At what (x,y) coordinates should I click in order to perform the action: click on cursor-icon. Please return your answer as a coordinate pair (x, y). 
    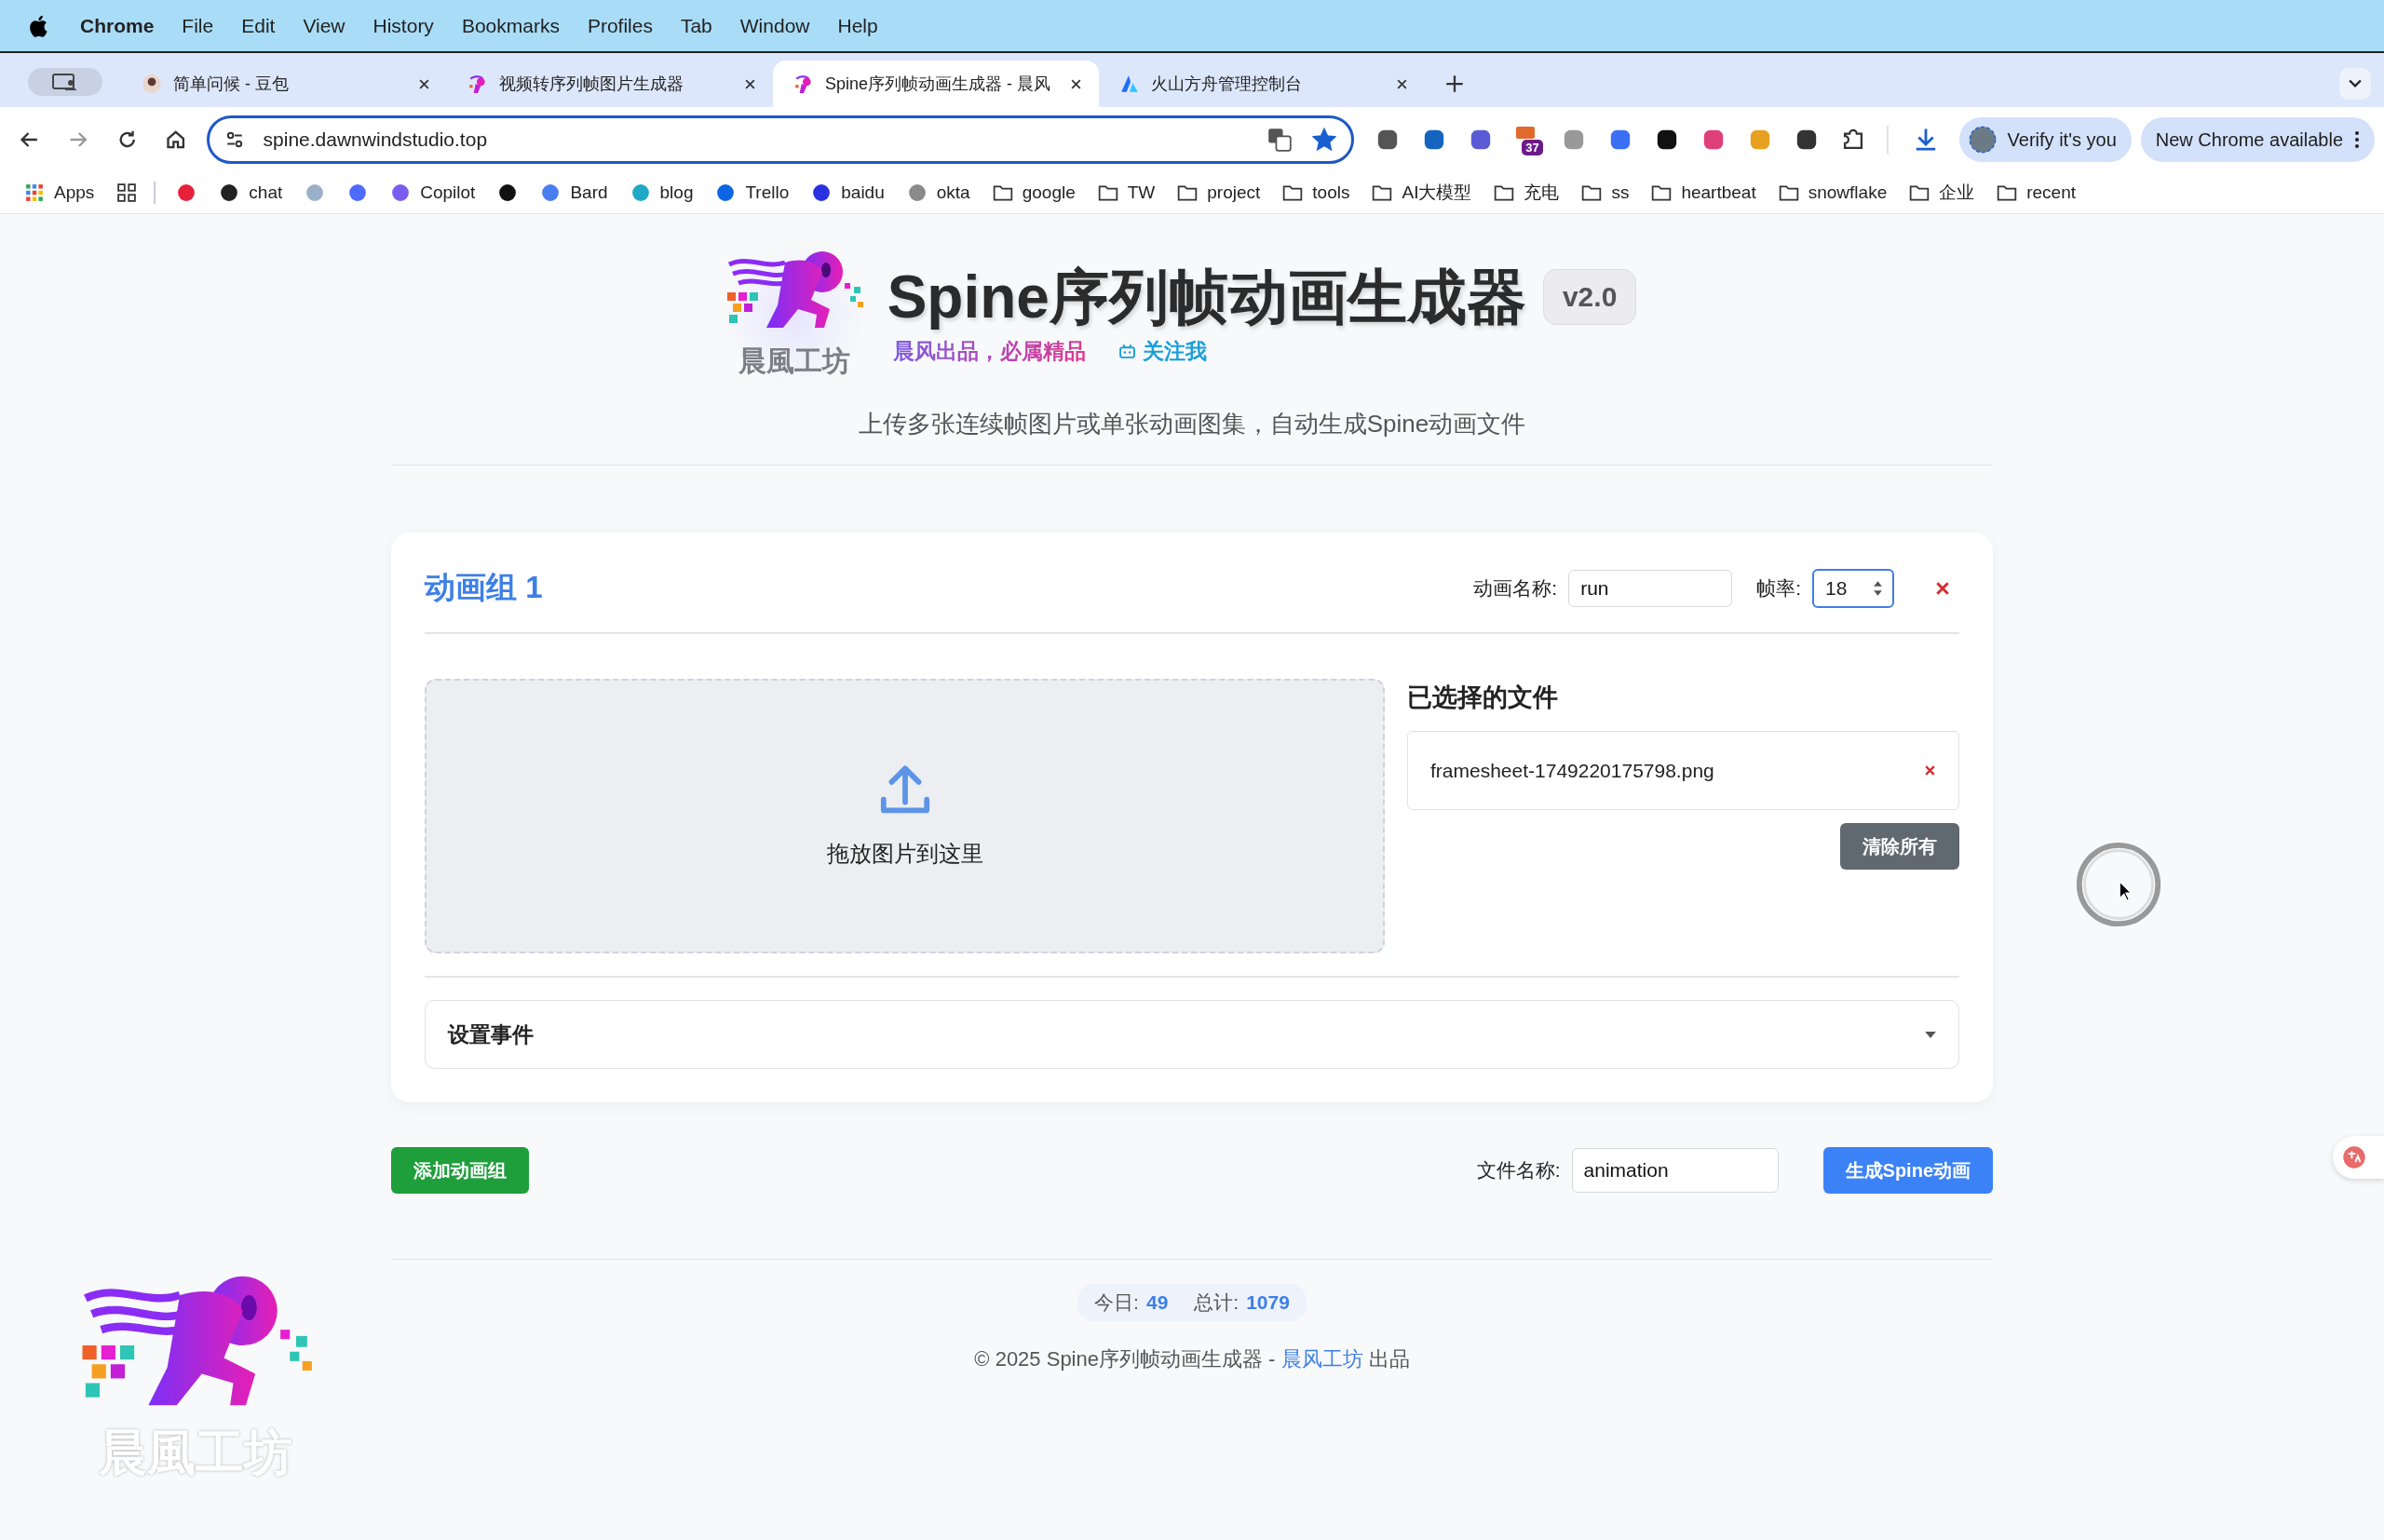
    Looking at the image, I should click on (2126, 891).